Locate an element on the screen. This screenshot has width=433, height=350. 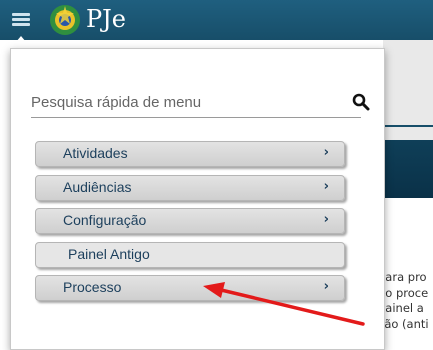
search-input is located at coordinates (186, 102).